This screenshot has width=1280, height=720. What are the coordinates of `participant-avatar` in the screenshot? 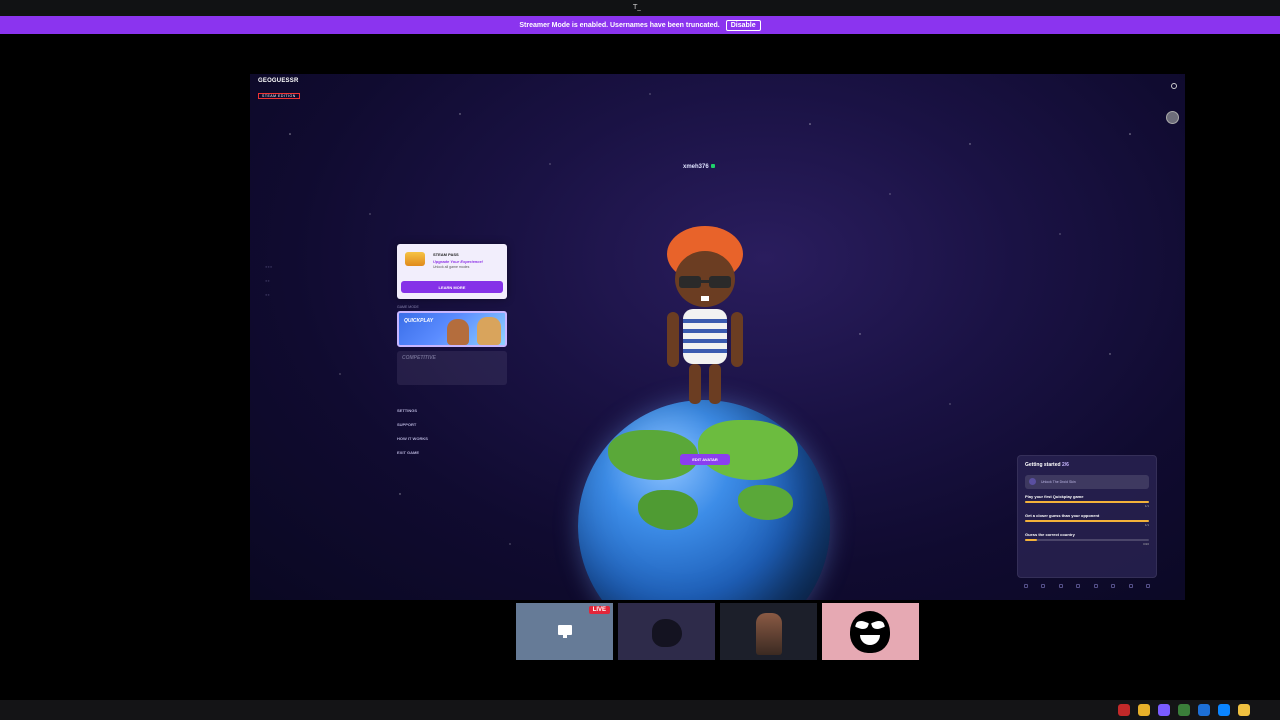 It's located at (667, 633).